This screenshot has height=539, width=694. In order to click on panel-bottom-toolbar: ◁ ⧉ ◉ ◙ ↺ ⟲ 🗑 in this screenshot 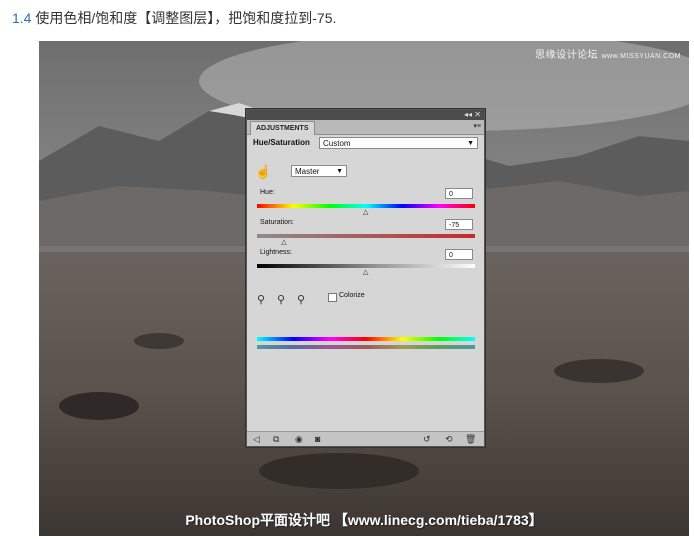, I will do `click(365, 438)`.